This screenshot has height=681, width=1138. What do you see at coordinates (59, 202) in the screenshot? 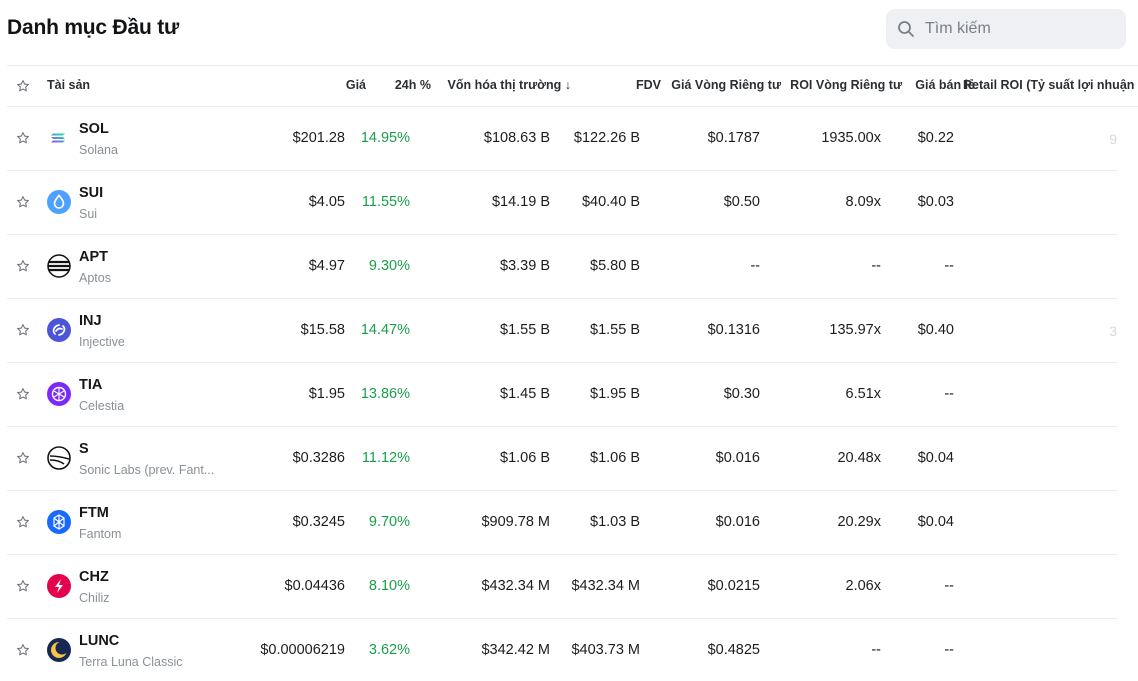
I see `sui-logo-icon` at bounding box center [59, 202].